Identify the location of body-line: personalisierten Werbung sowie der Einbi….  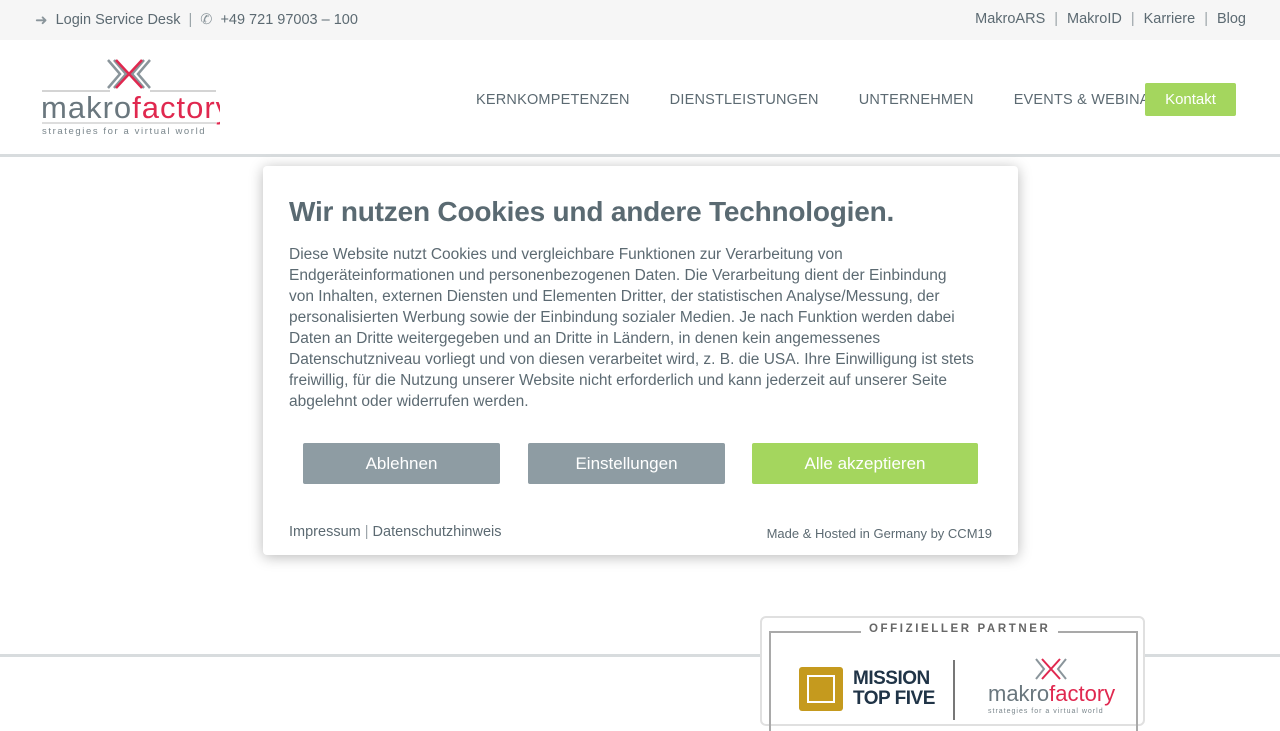
(622, 317).